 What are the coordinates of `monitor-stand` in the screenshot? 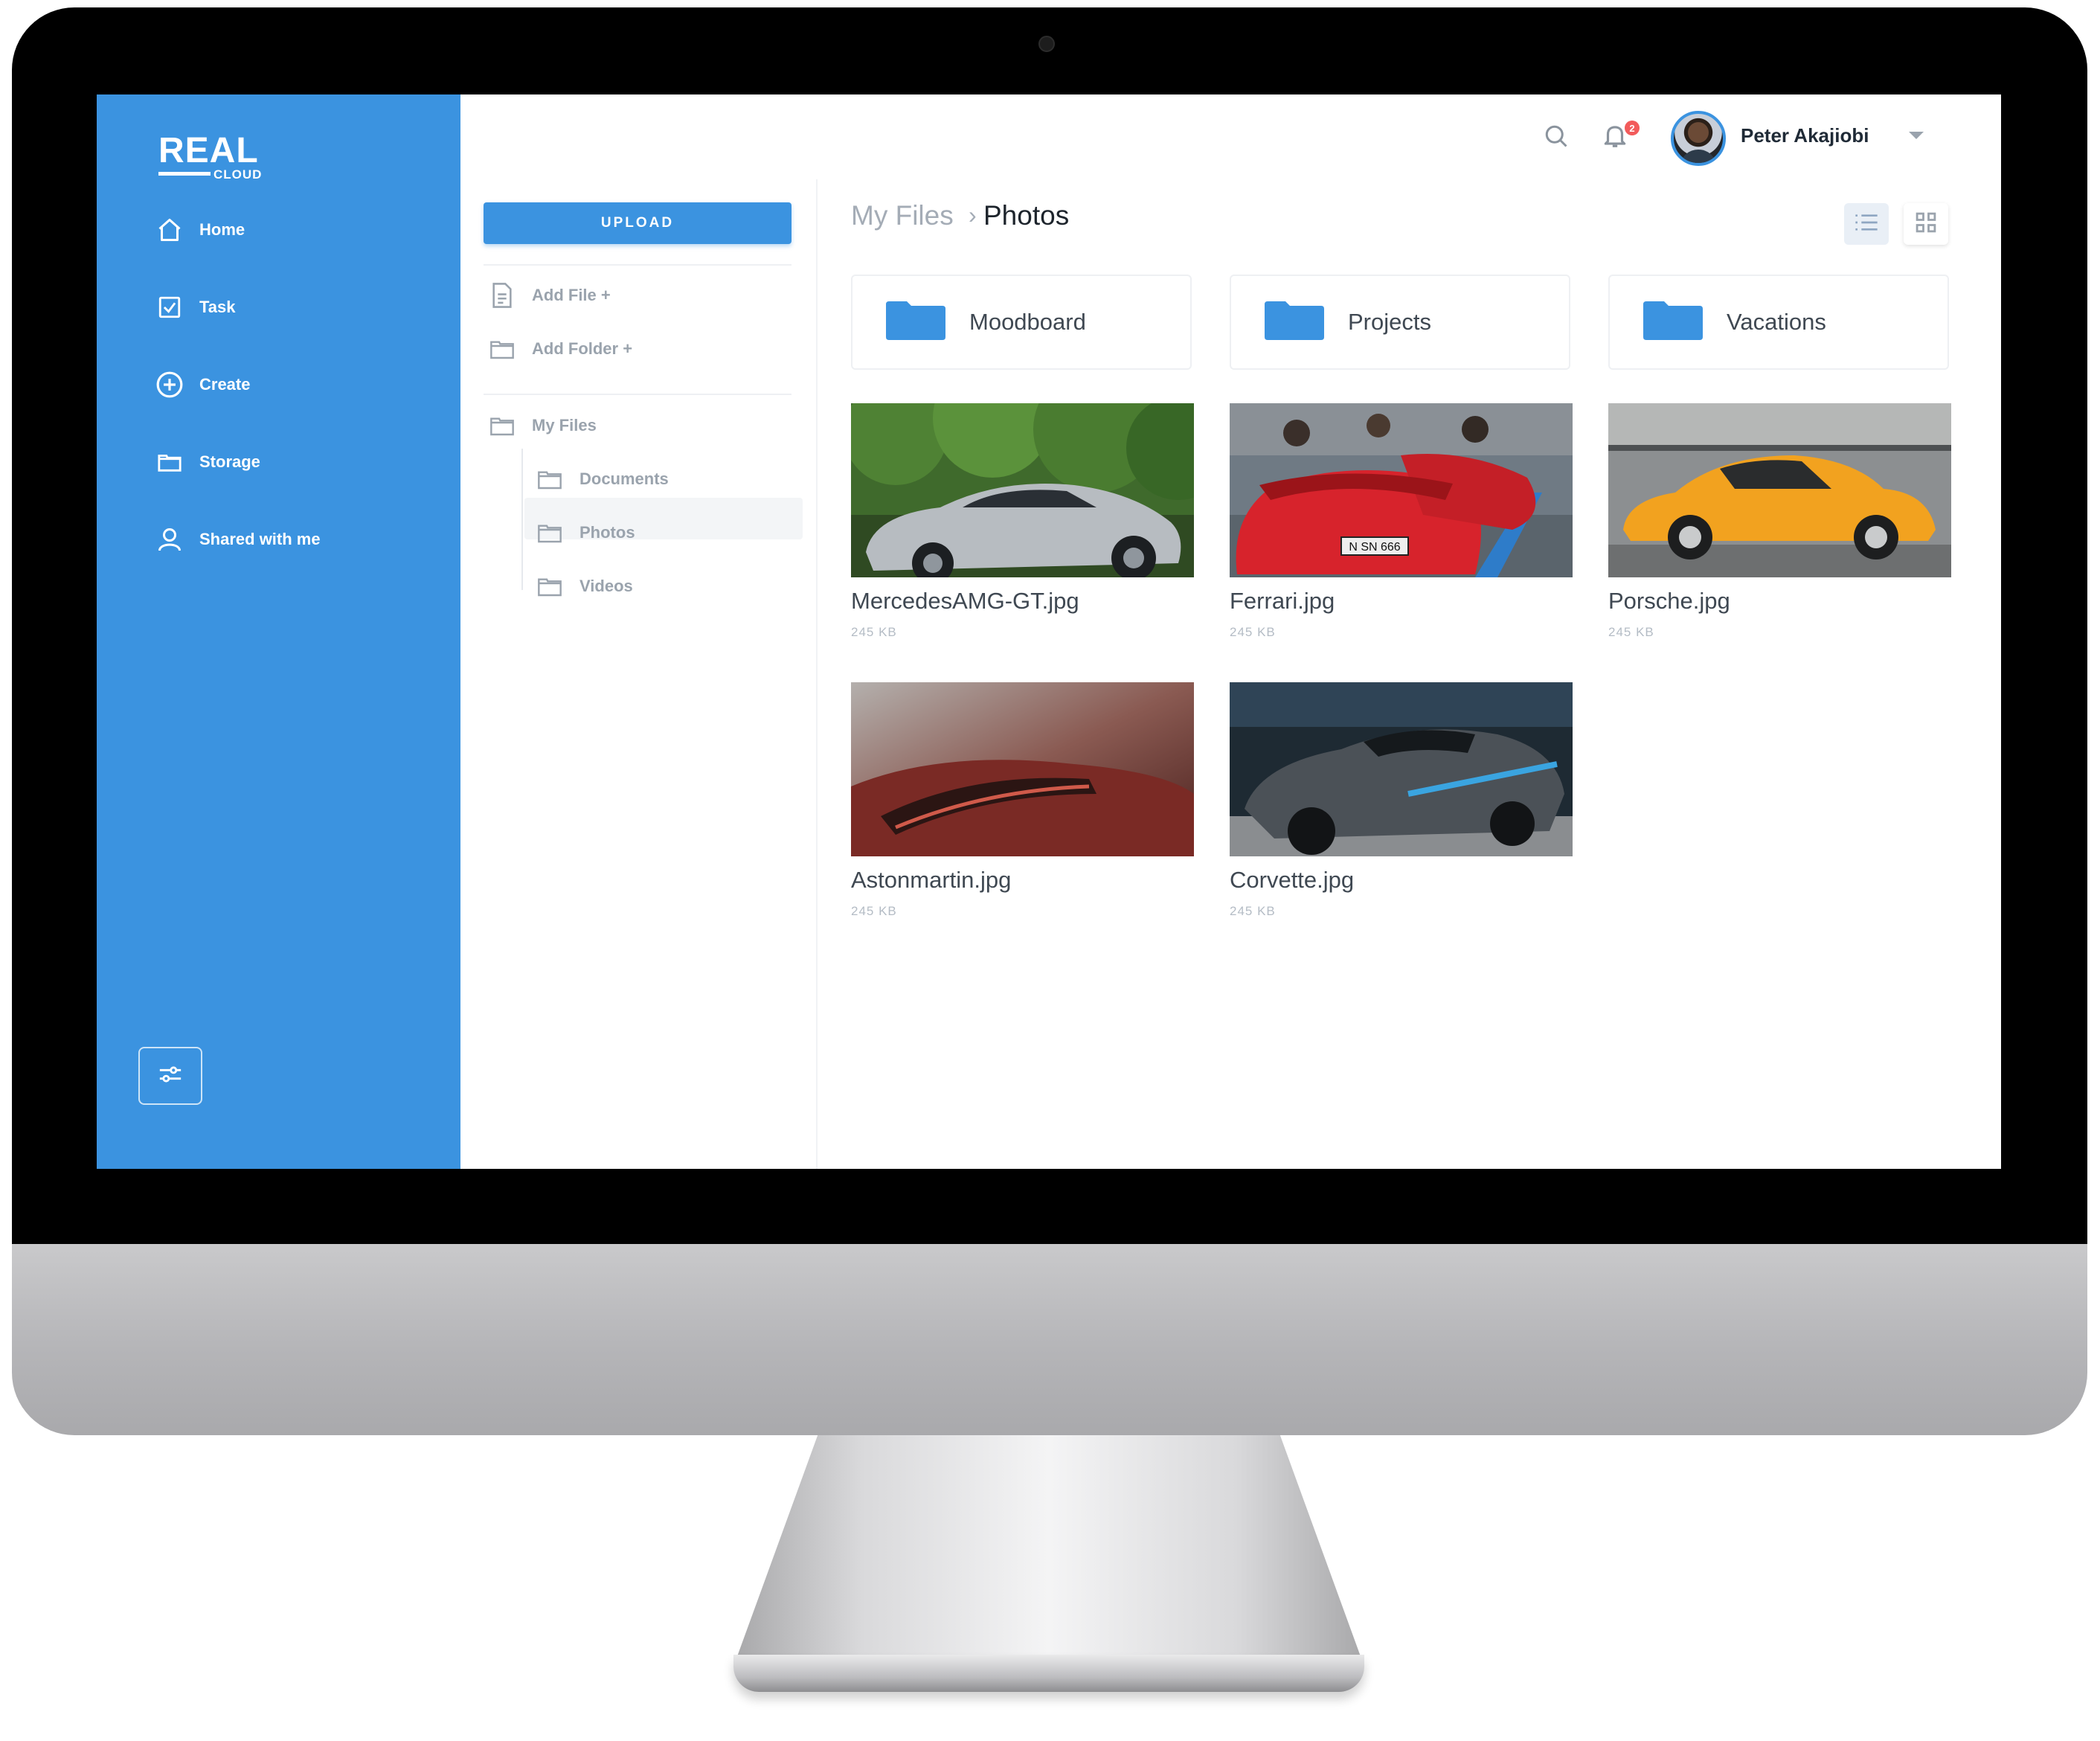 It's located at (1048, 1546).